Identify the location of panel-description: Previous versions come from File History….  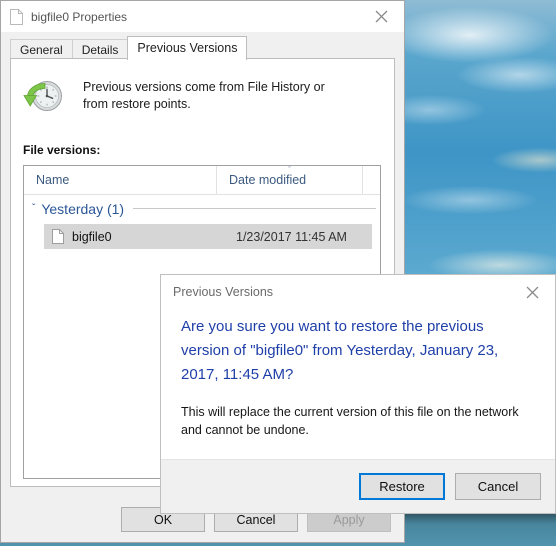
(204, 95).